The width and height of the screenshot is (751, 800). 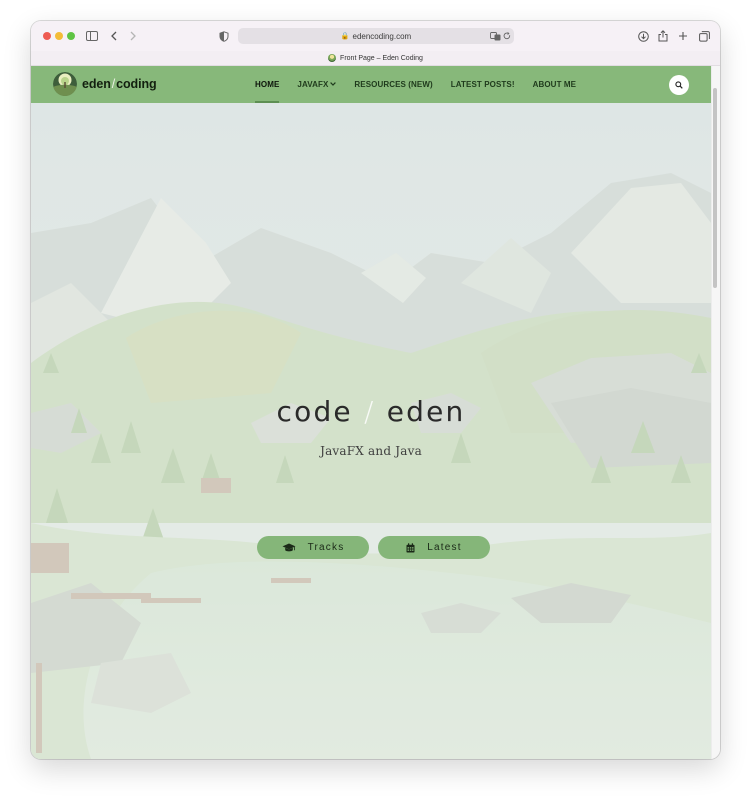 I want to click on tracks-button: Tracks, so click(x=313, y=547).